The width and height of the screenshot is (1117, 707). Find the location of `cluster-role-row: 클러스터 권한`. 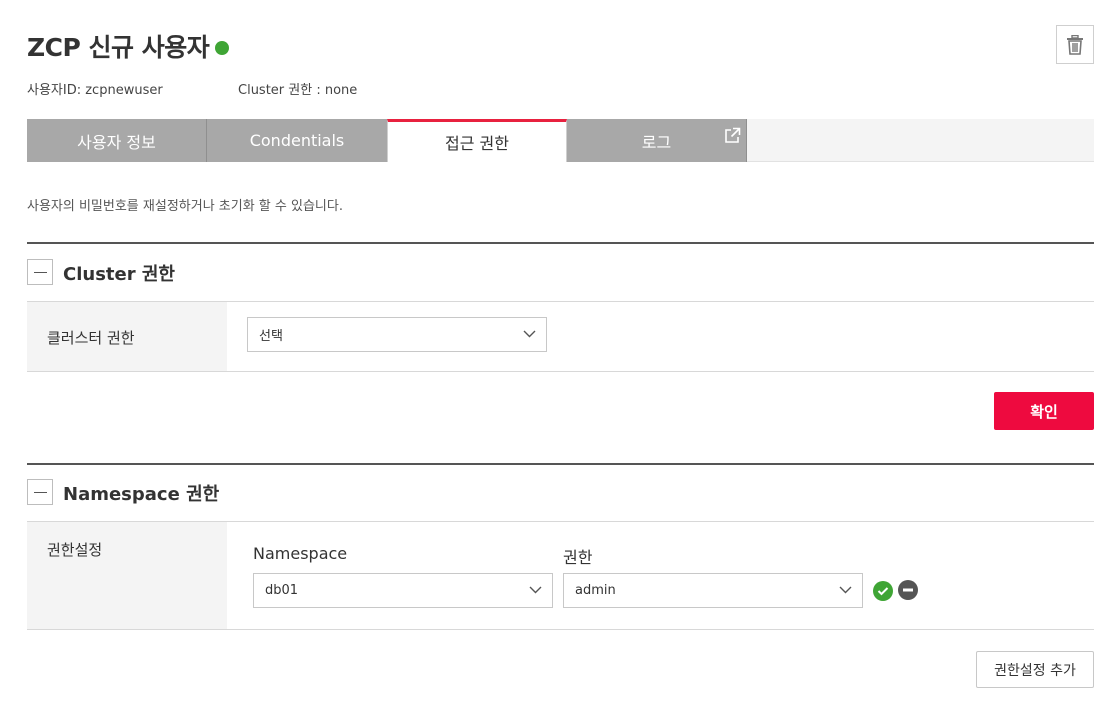

cluster-role-row: 클러스터 권한 is located at coordinates (560, 336).